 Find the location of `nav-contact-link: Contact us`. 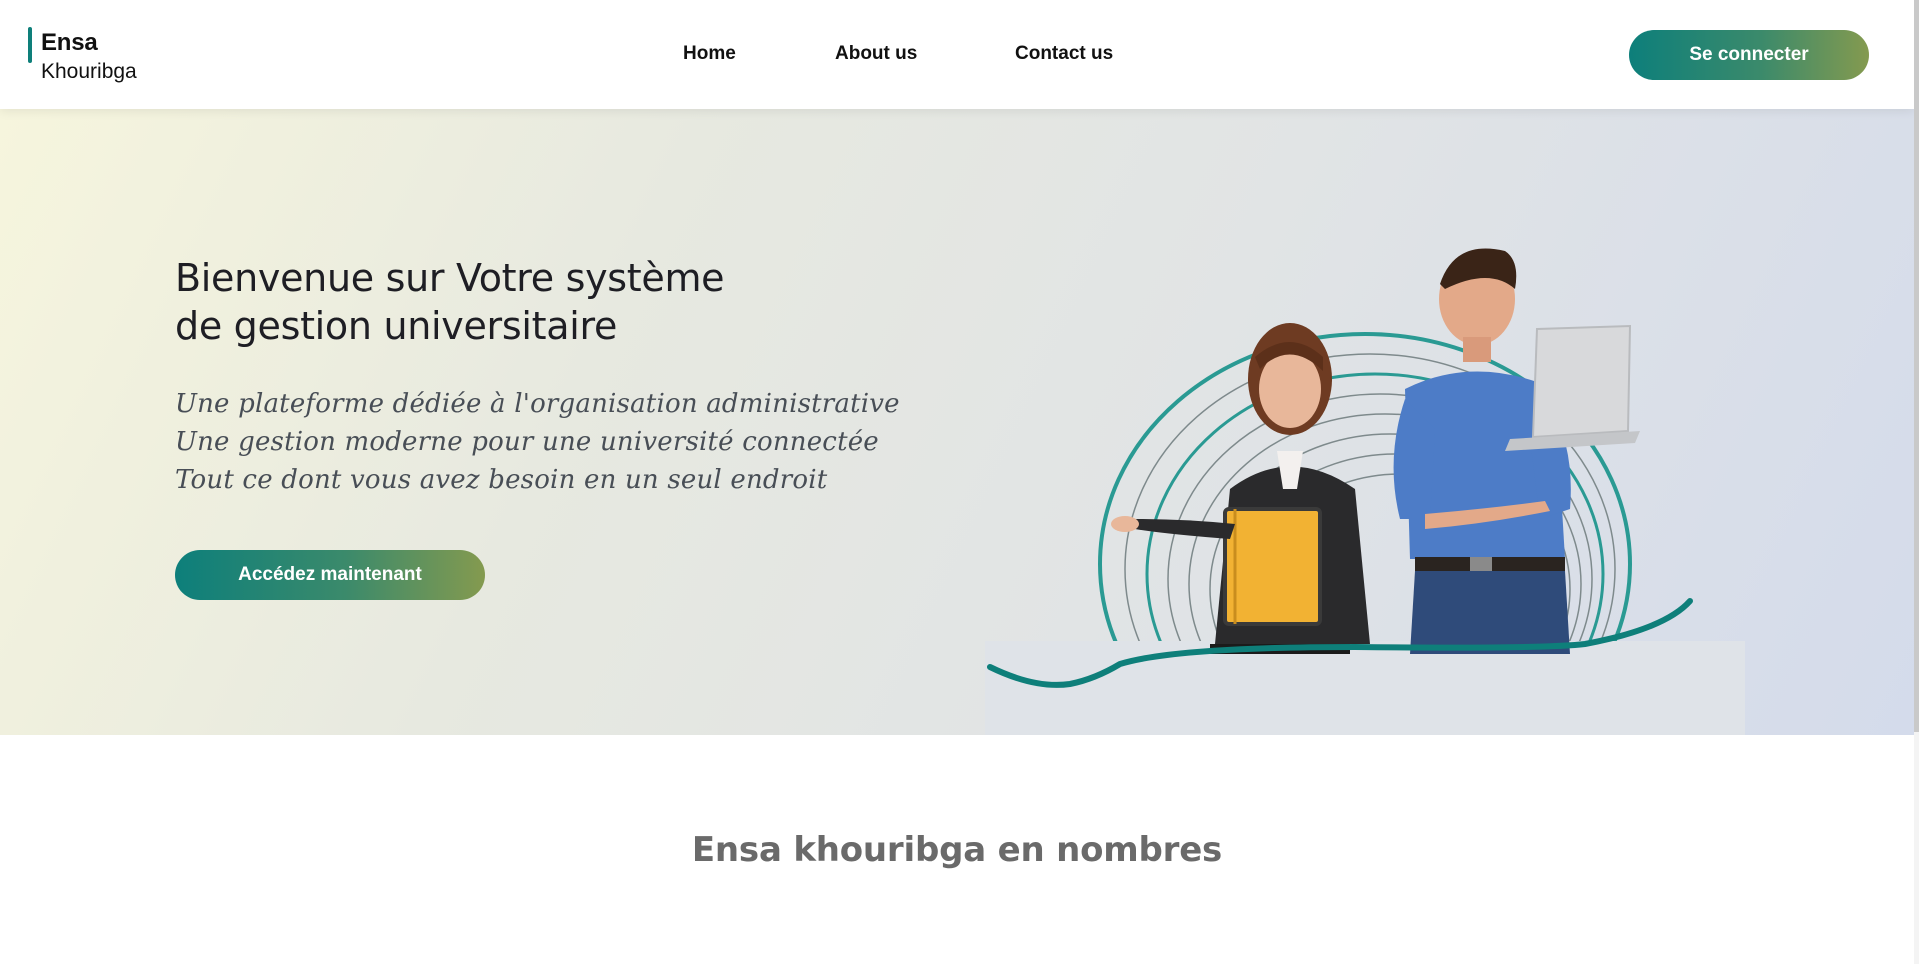

nav-contact-link: Contact us is located at coordinates (1064, 54).